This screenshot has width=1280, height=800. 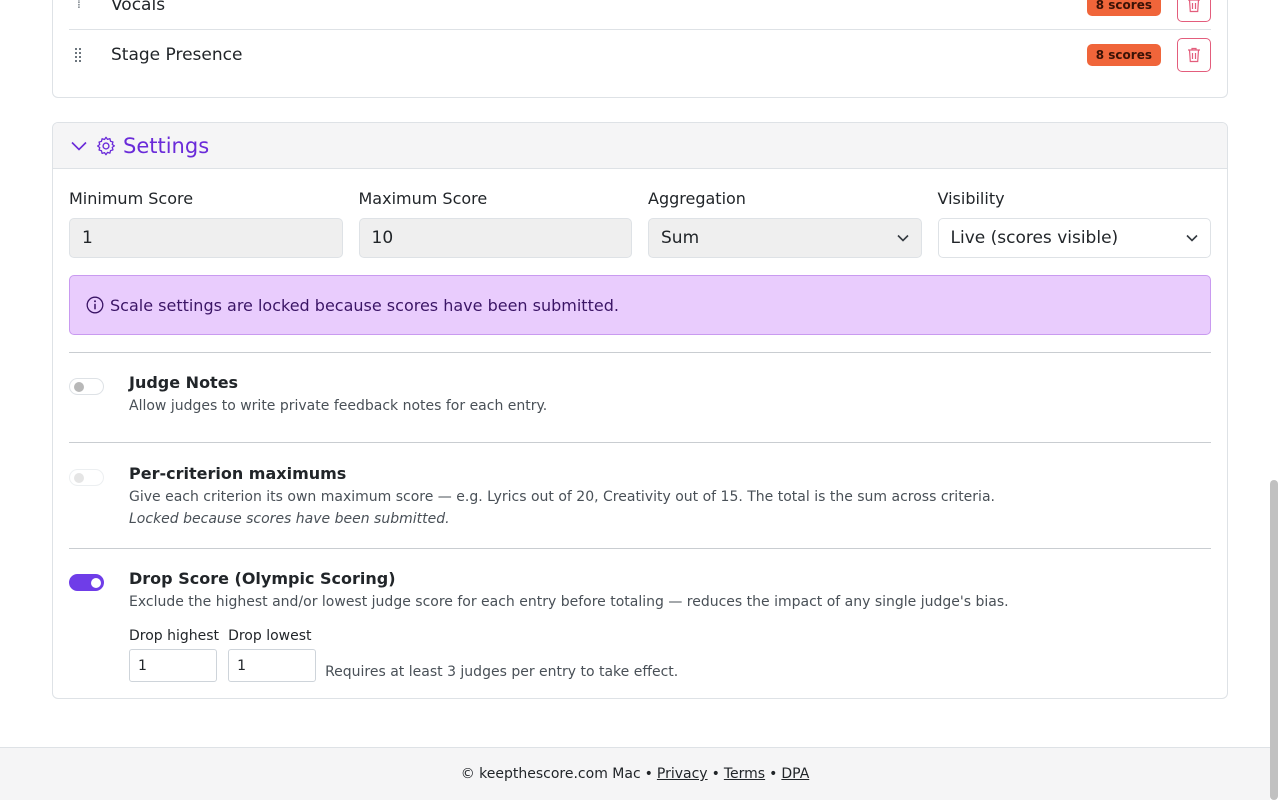 What do you see at coordinates (971, 198) in the screenshot?
I see `field-label: Visibility` at bounding box center [971, 198].